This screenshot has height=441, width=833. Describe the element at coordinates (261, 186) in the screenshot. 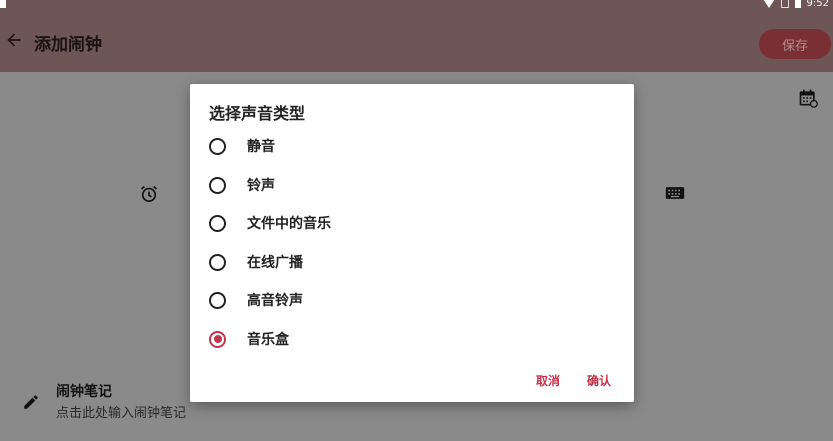

I see `option-label: 铃声` at that location.